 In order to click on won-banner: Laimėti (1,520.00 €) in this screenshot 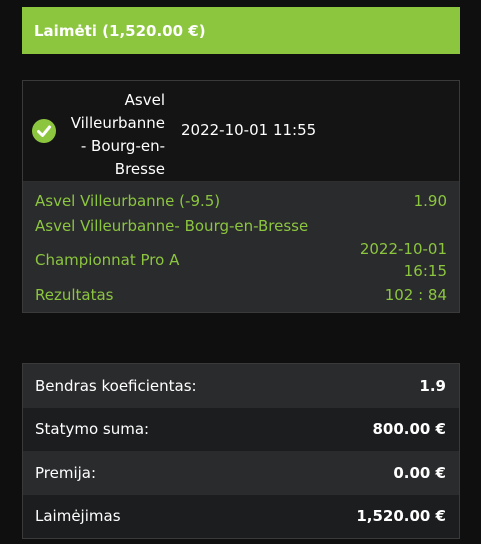, I will do `click(241, 30)`.